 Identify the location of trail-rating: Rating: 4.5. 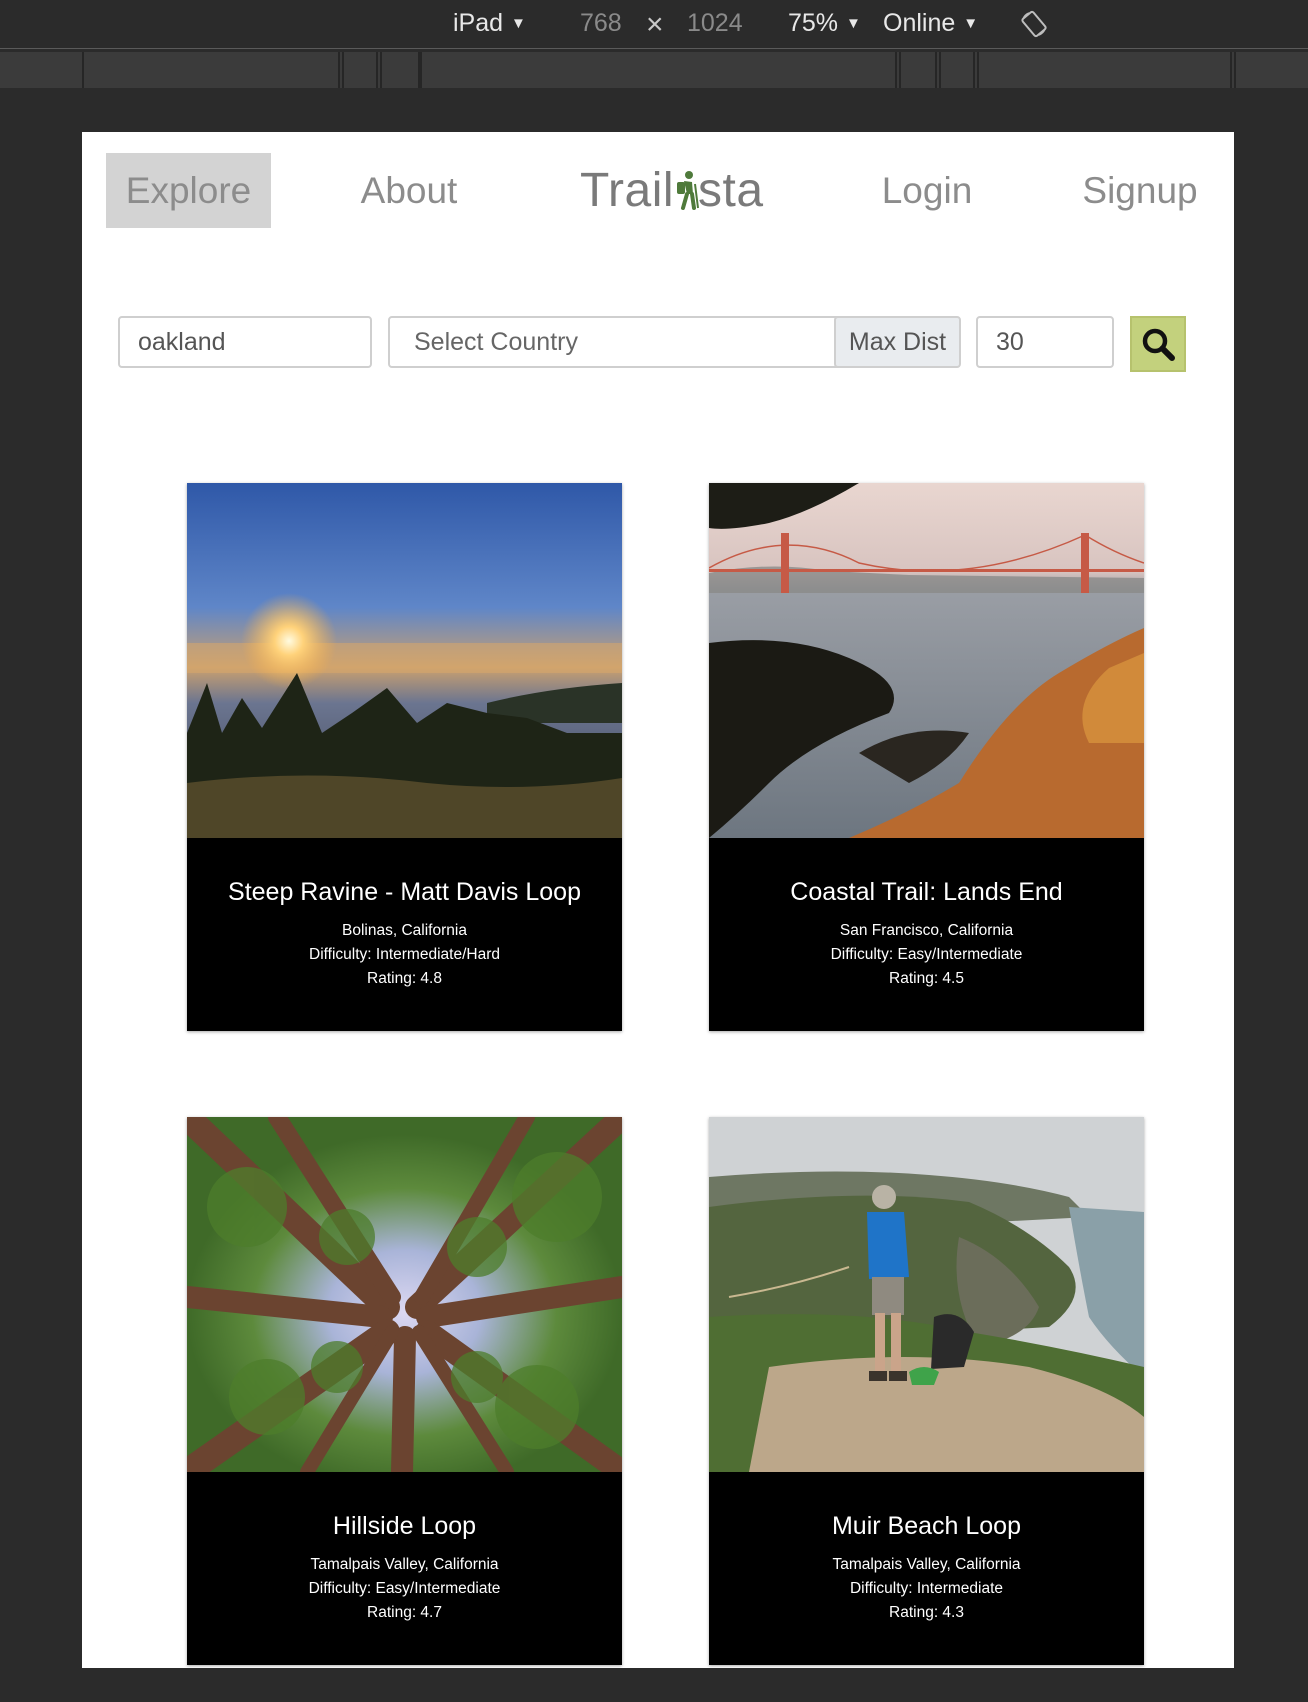
(926, 978).